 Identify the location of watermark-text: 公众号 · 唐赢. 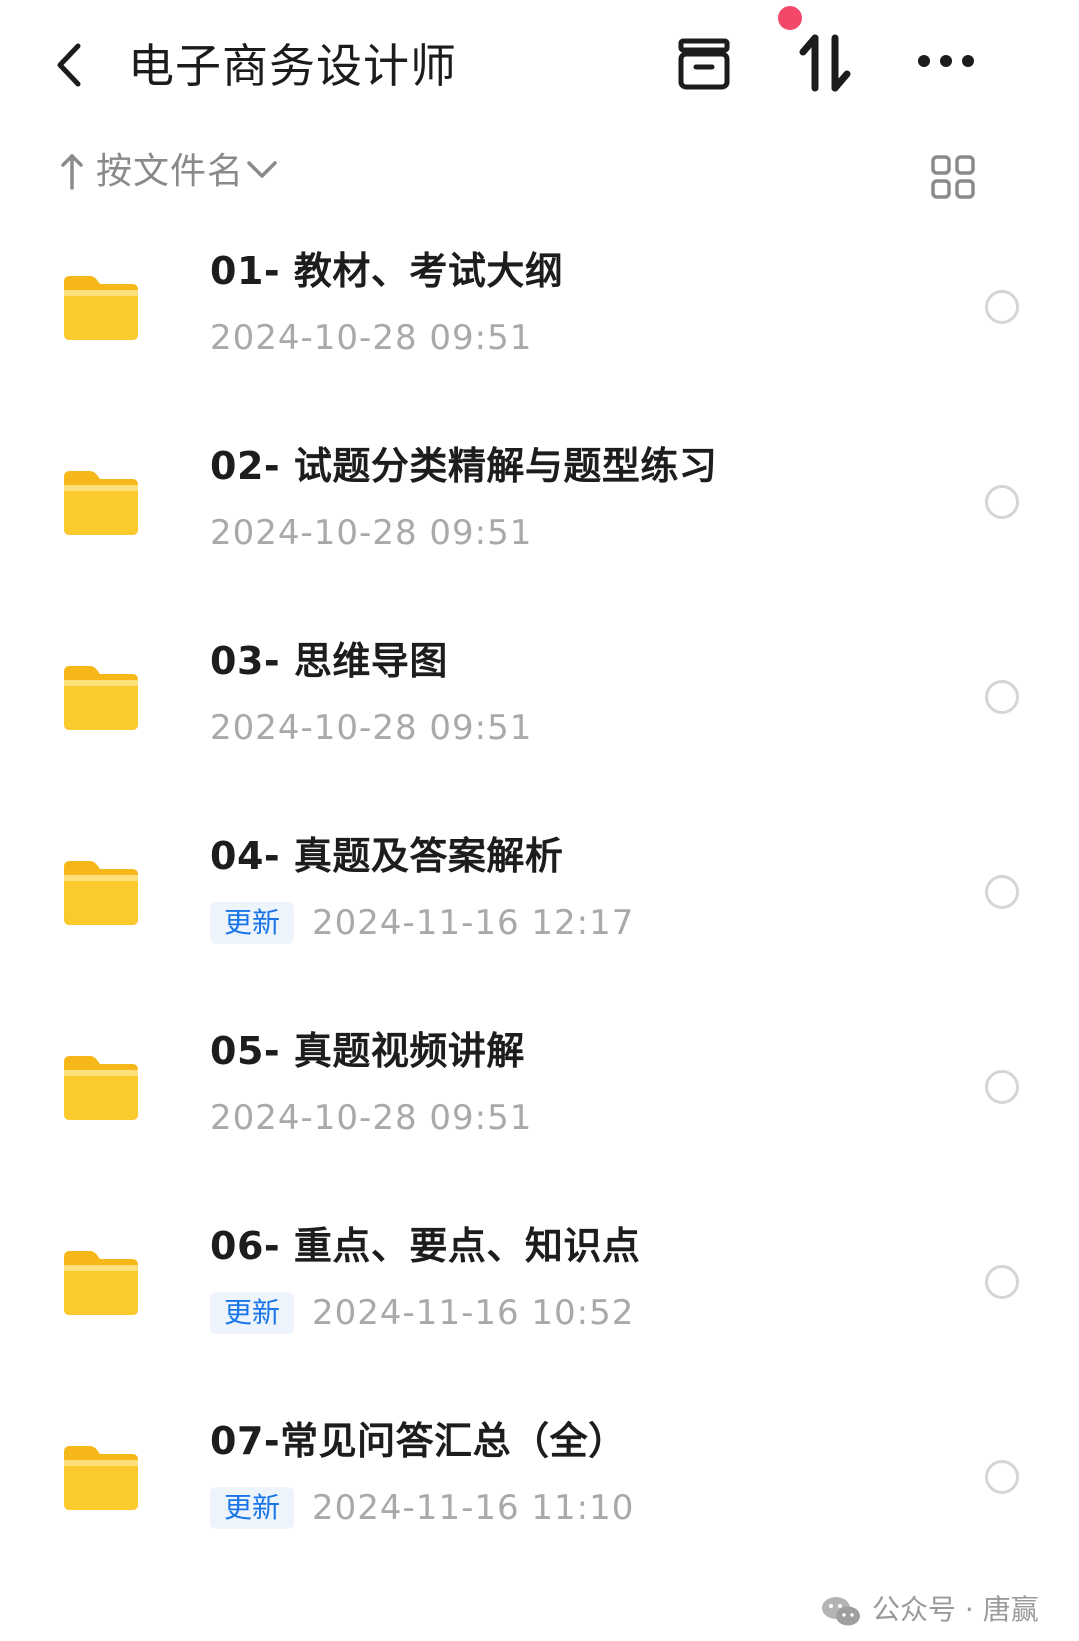
(955, 1609).